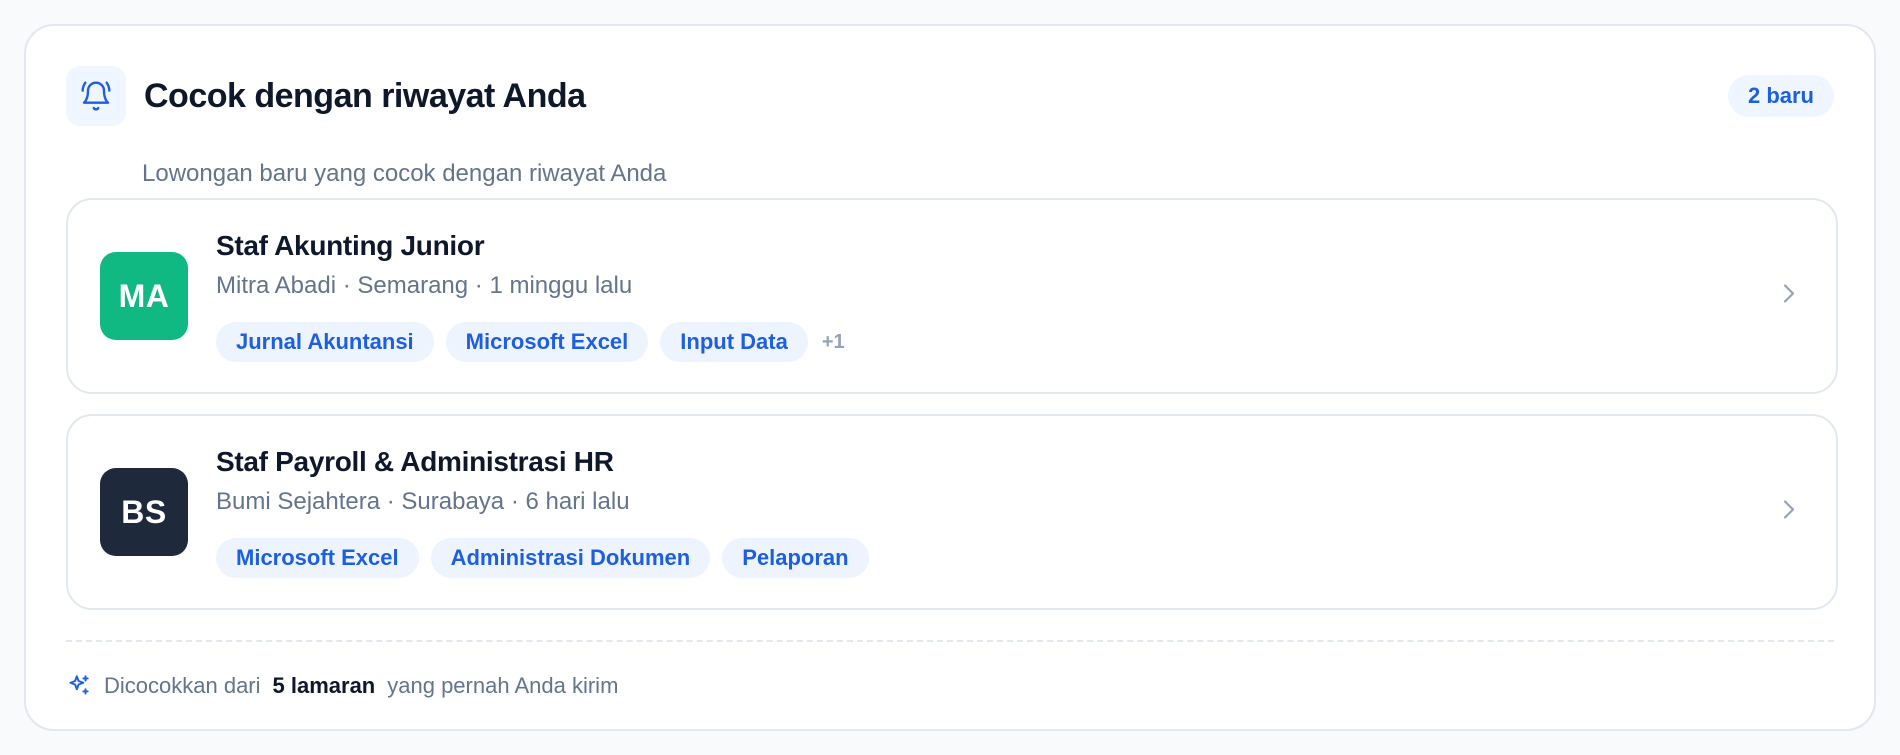  What do you see at coordinates (795, 558) in the screenshot?
I see `skill-tag: Pelaporan` at bounding box center [795, 558].